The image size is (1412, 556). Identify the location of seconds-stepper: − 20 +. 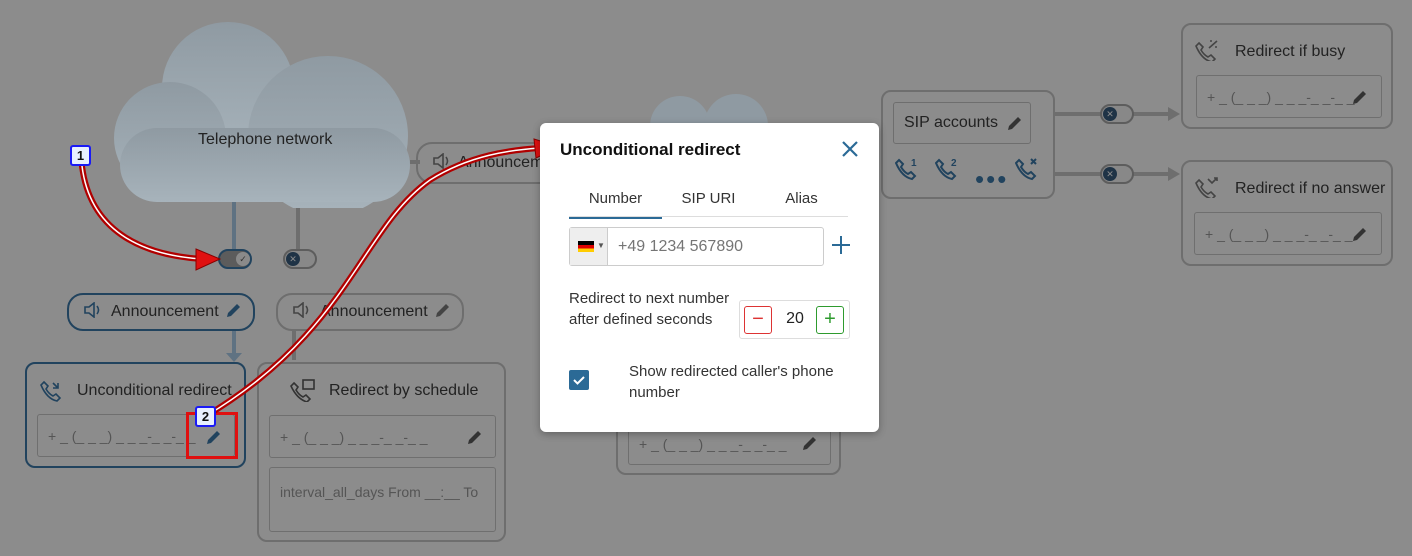
(794, 319).